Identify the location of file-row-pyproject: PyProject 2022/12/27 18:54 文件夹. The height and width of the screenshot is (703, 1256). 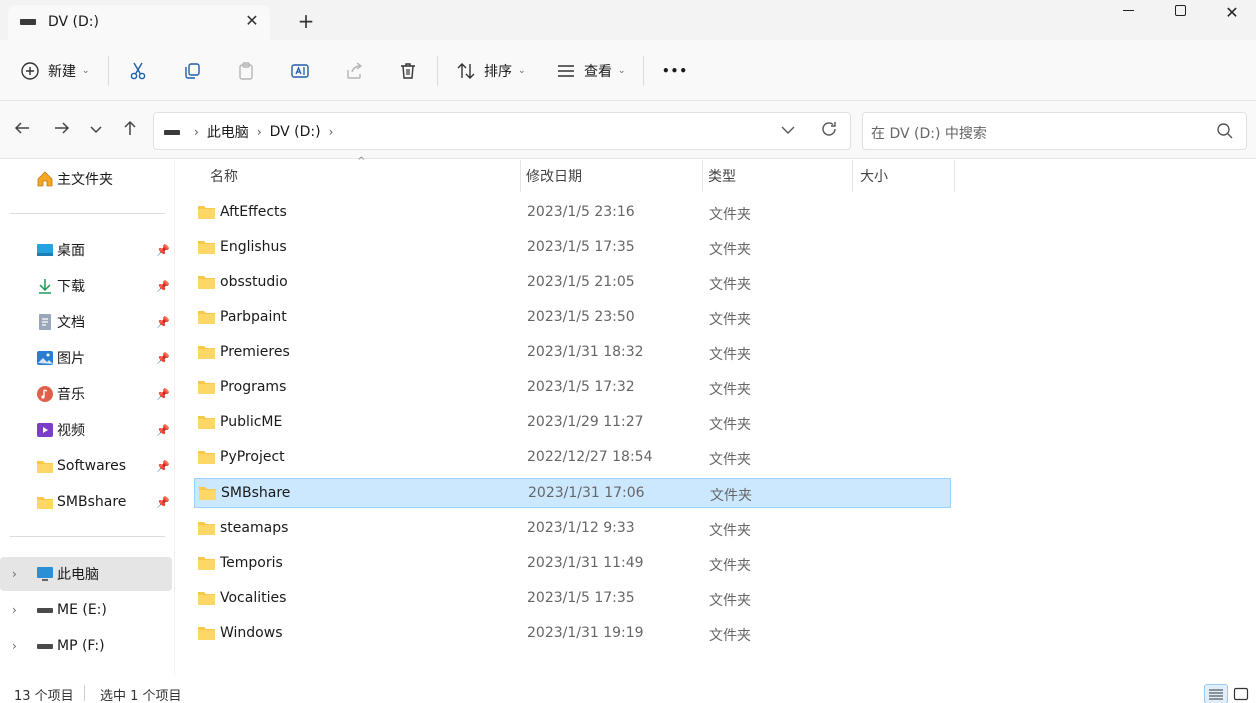
(572, 458).